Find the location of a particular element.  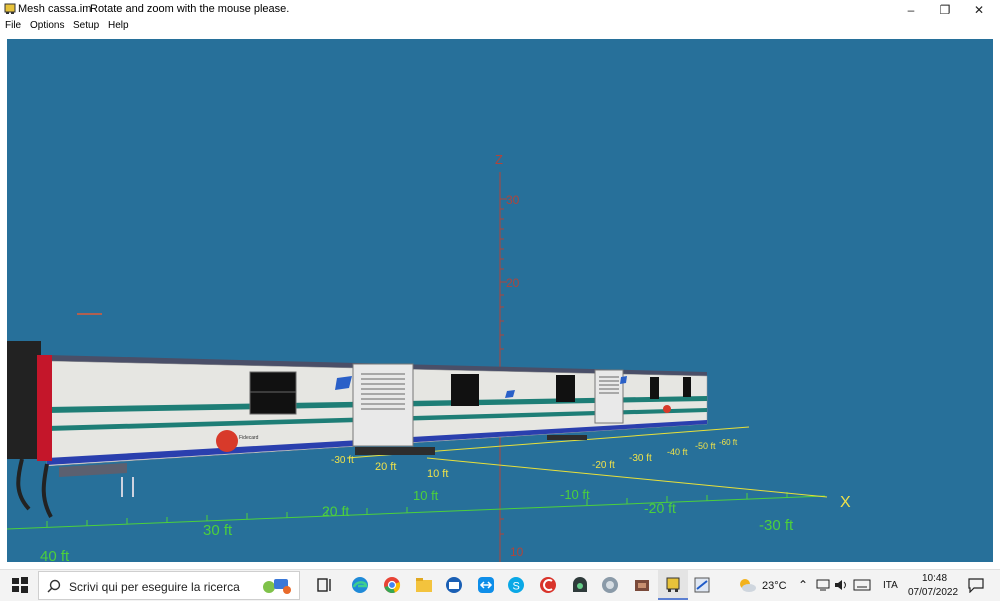

edge-icon is located at coordinates (360, 585).